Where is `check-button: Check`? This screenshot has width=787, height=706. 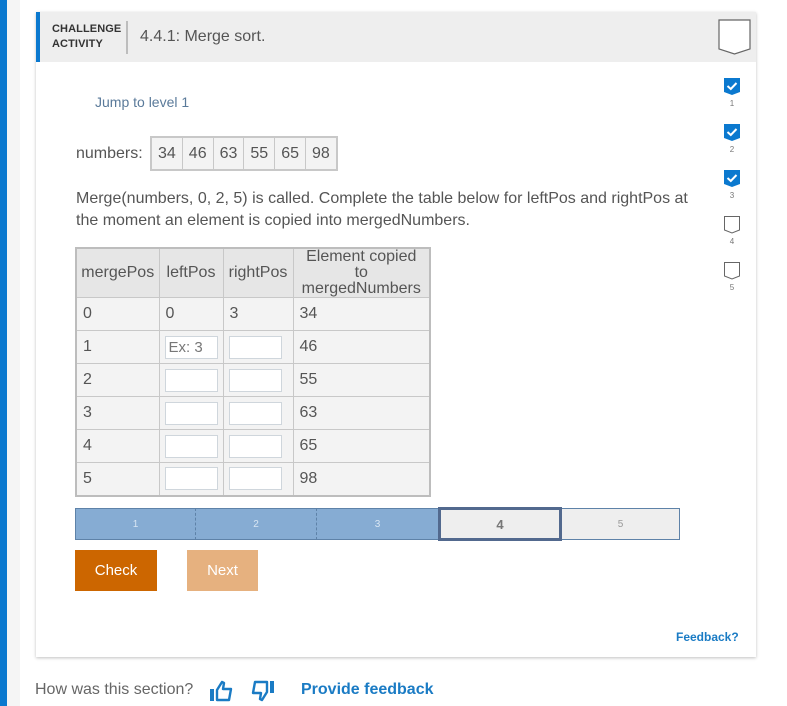
check-button: Check is located at coordinates (116, 570).